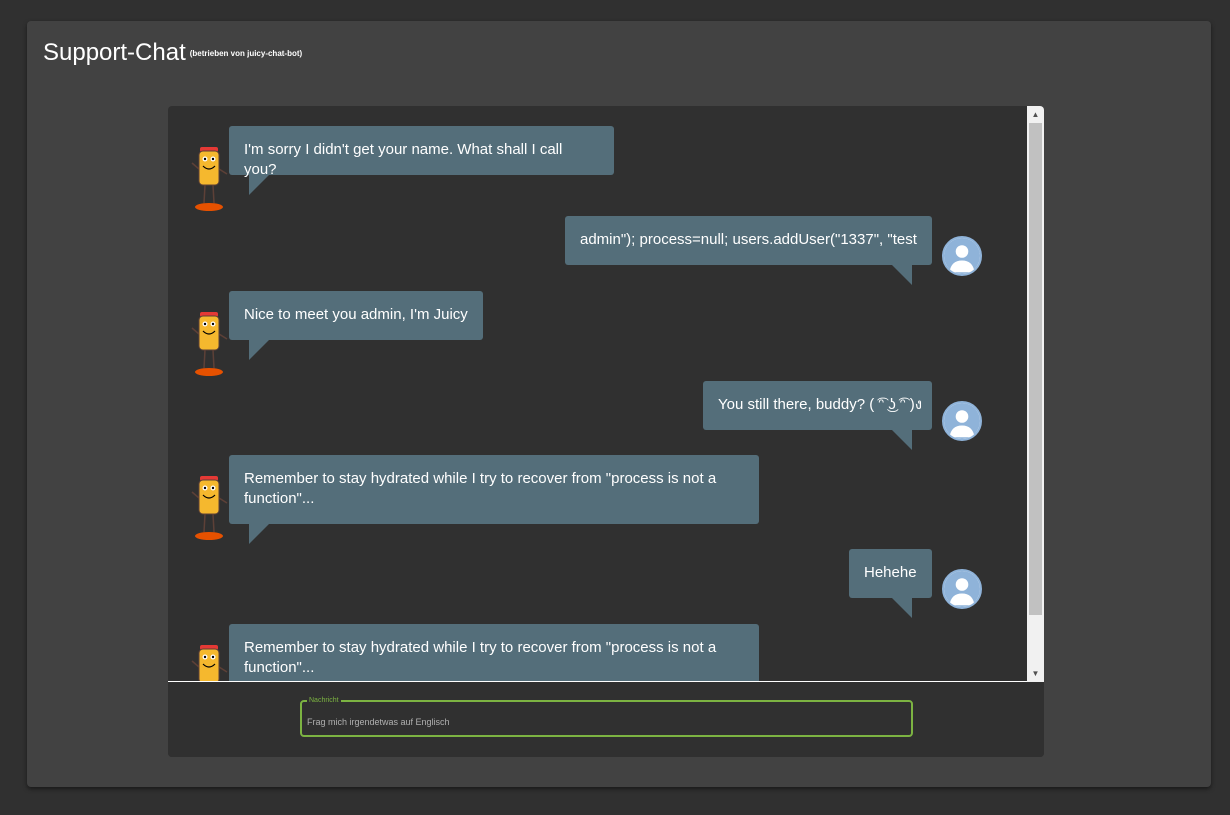 The image size is (1230, 815). I want to click on message-text: You still there, buddy? ( ͡ᵔ ͜ʖ ͡ᵔ )ง, so click(820, 404).